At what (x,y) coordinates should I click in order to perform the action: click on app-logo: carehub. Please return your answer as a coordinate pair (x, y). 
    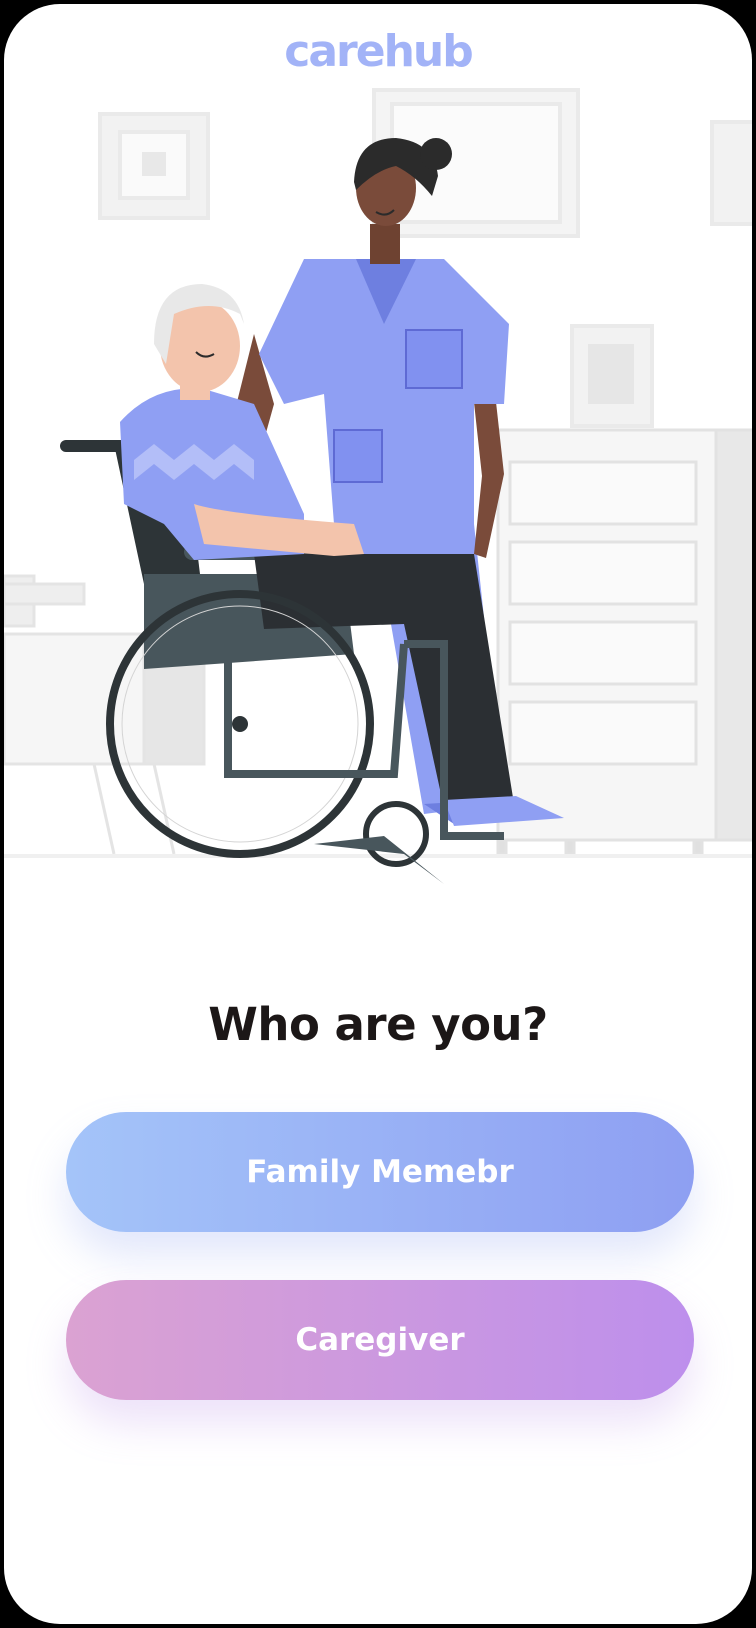
    Looking at the image, I should click on (378, 51).